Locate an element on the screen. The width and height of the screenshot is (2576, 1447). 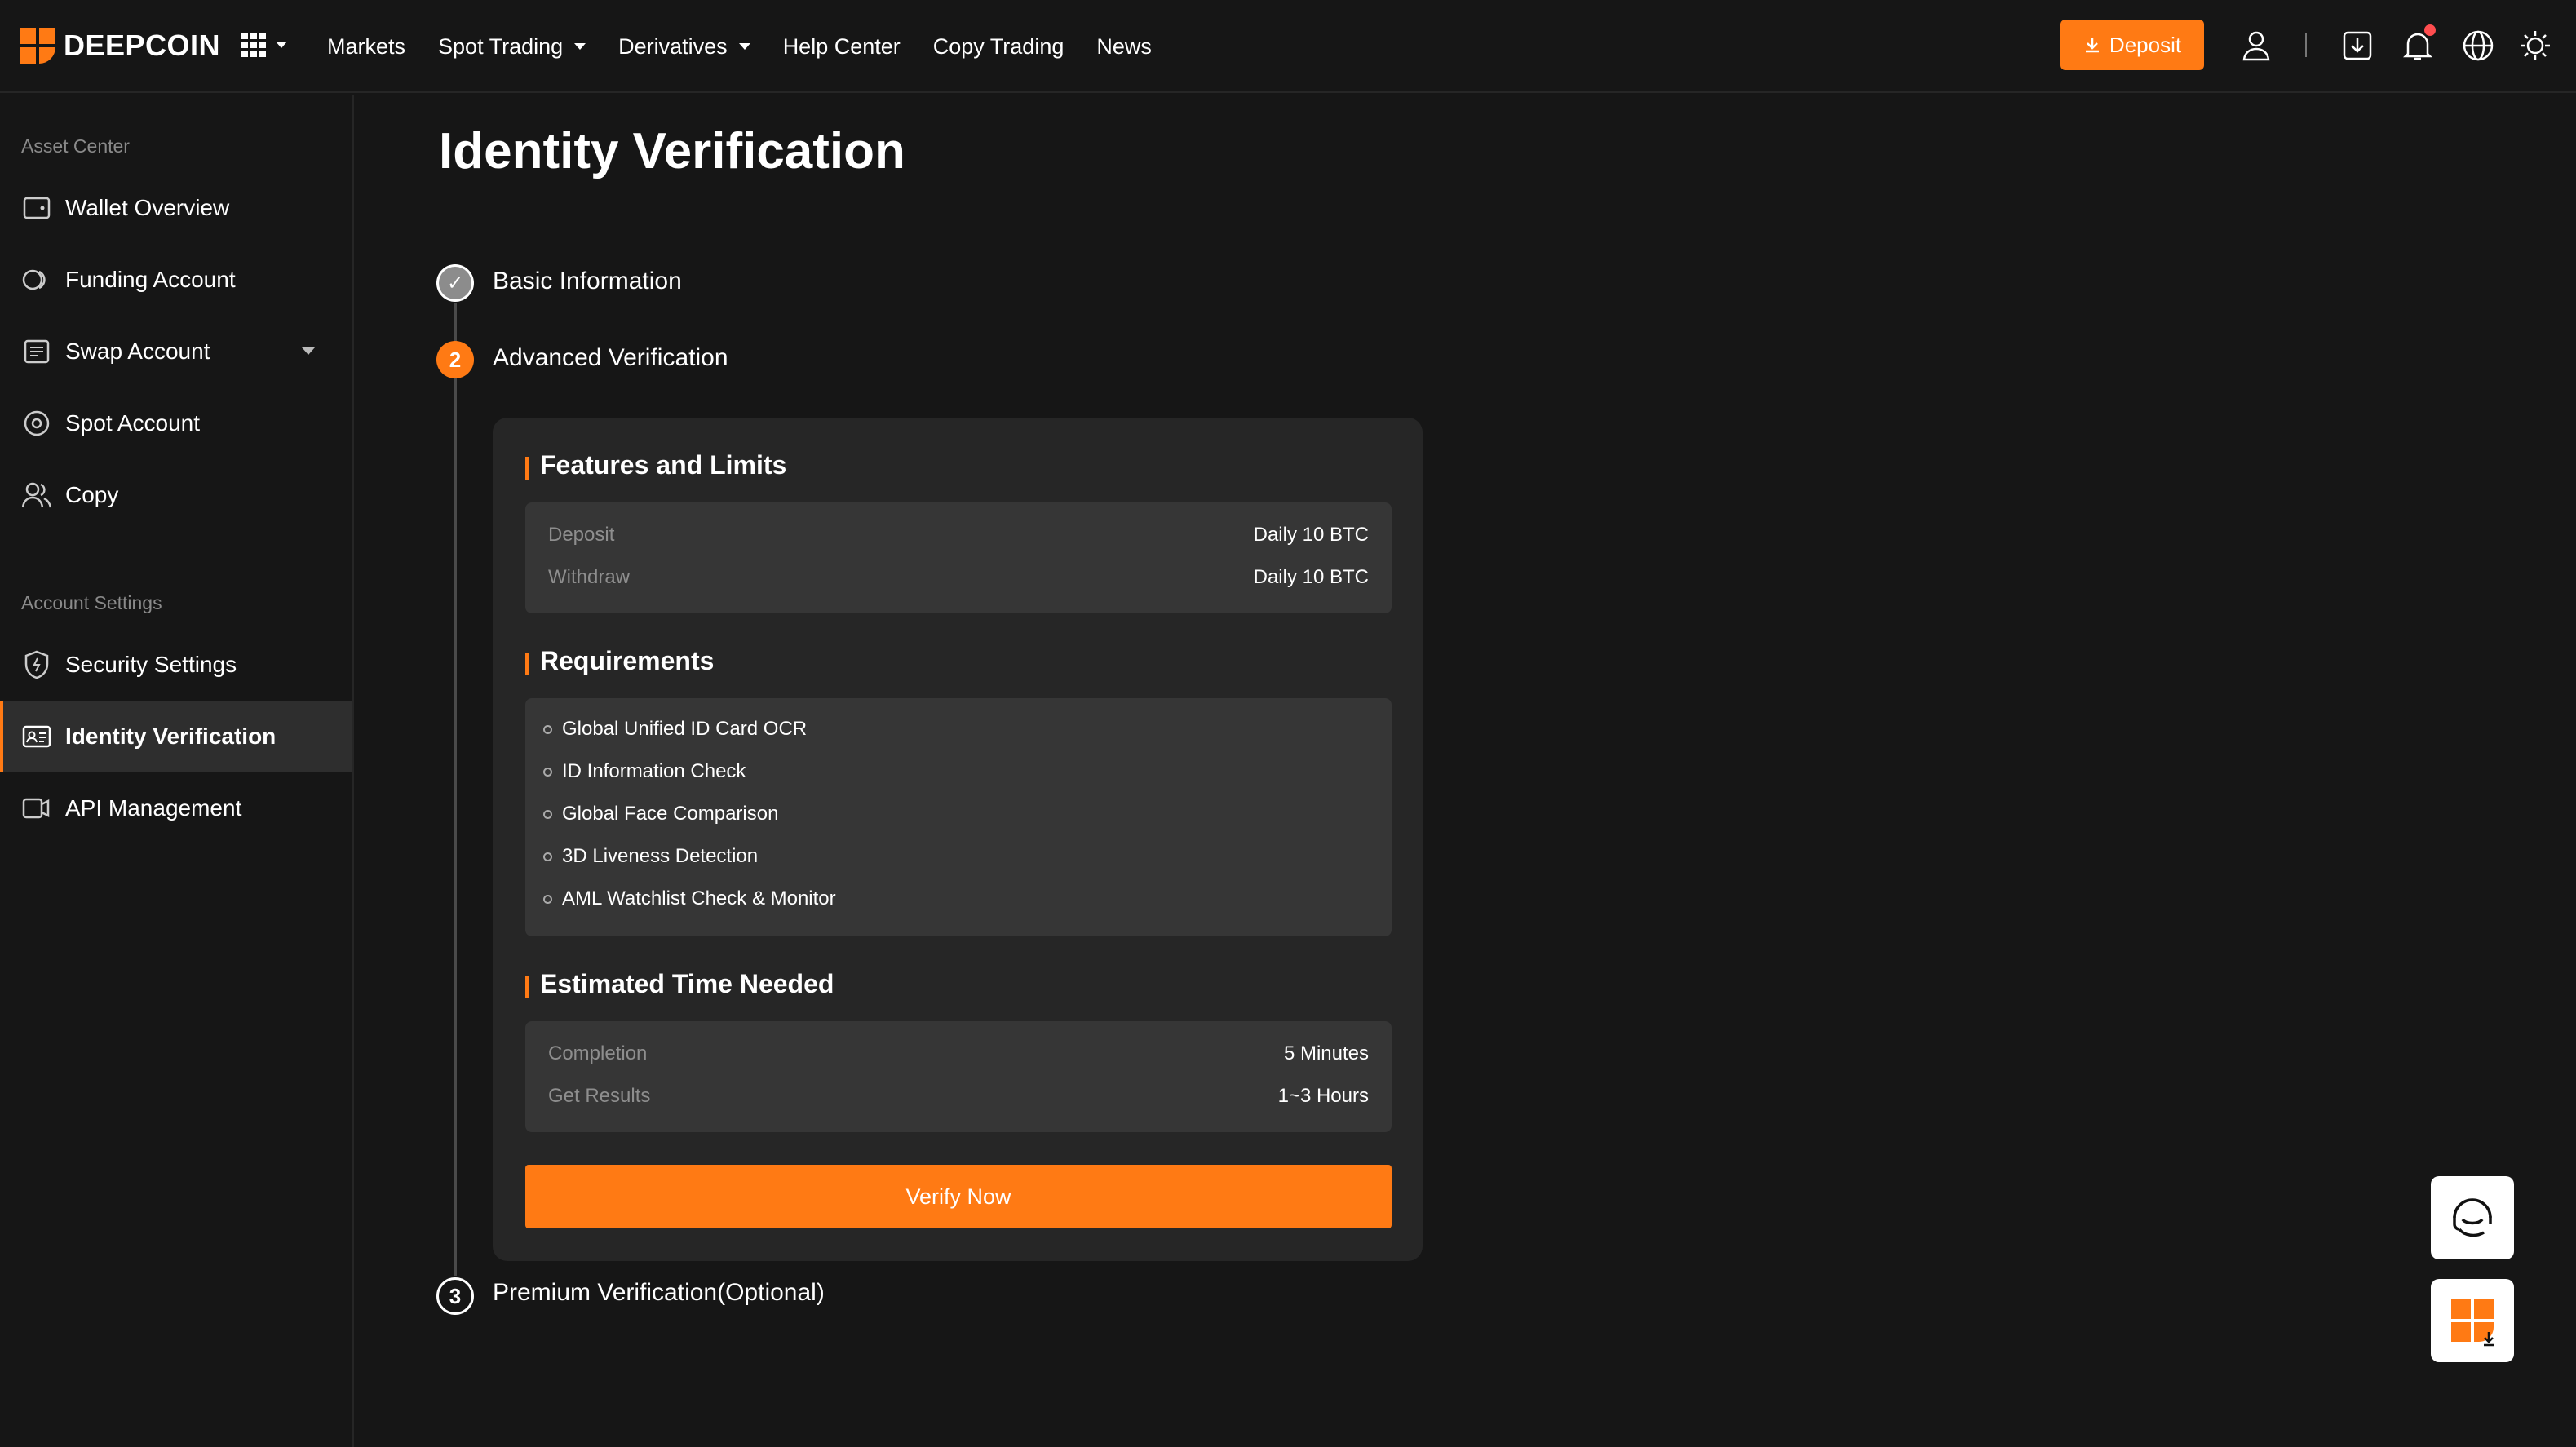
theme-sun-icon is located at coordinates (2535, 45).